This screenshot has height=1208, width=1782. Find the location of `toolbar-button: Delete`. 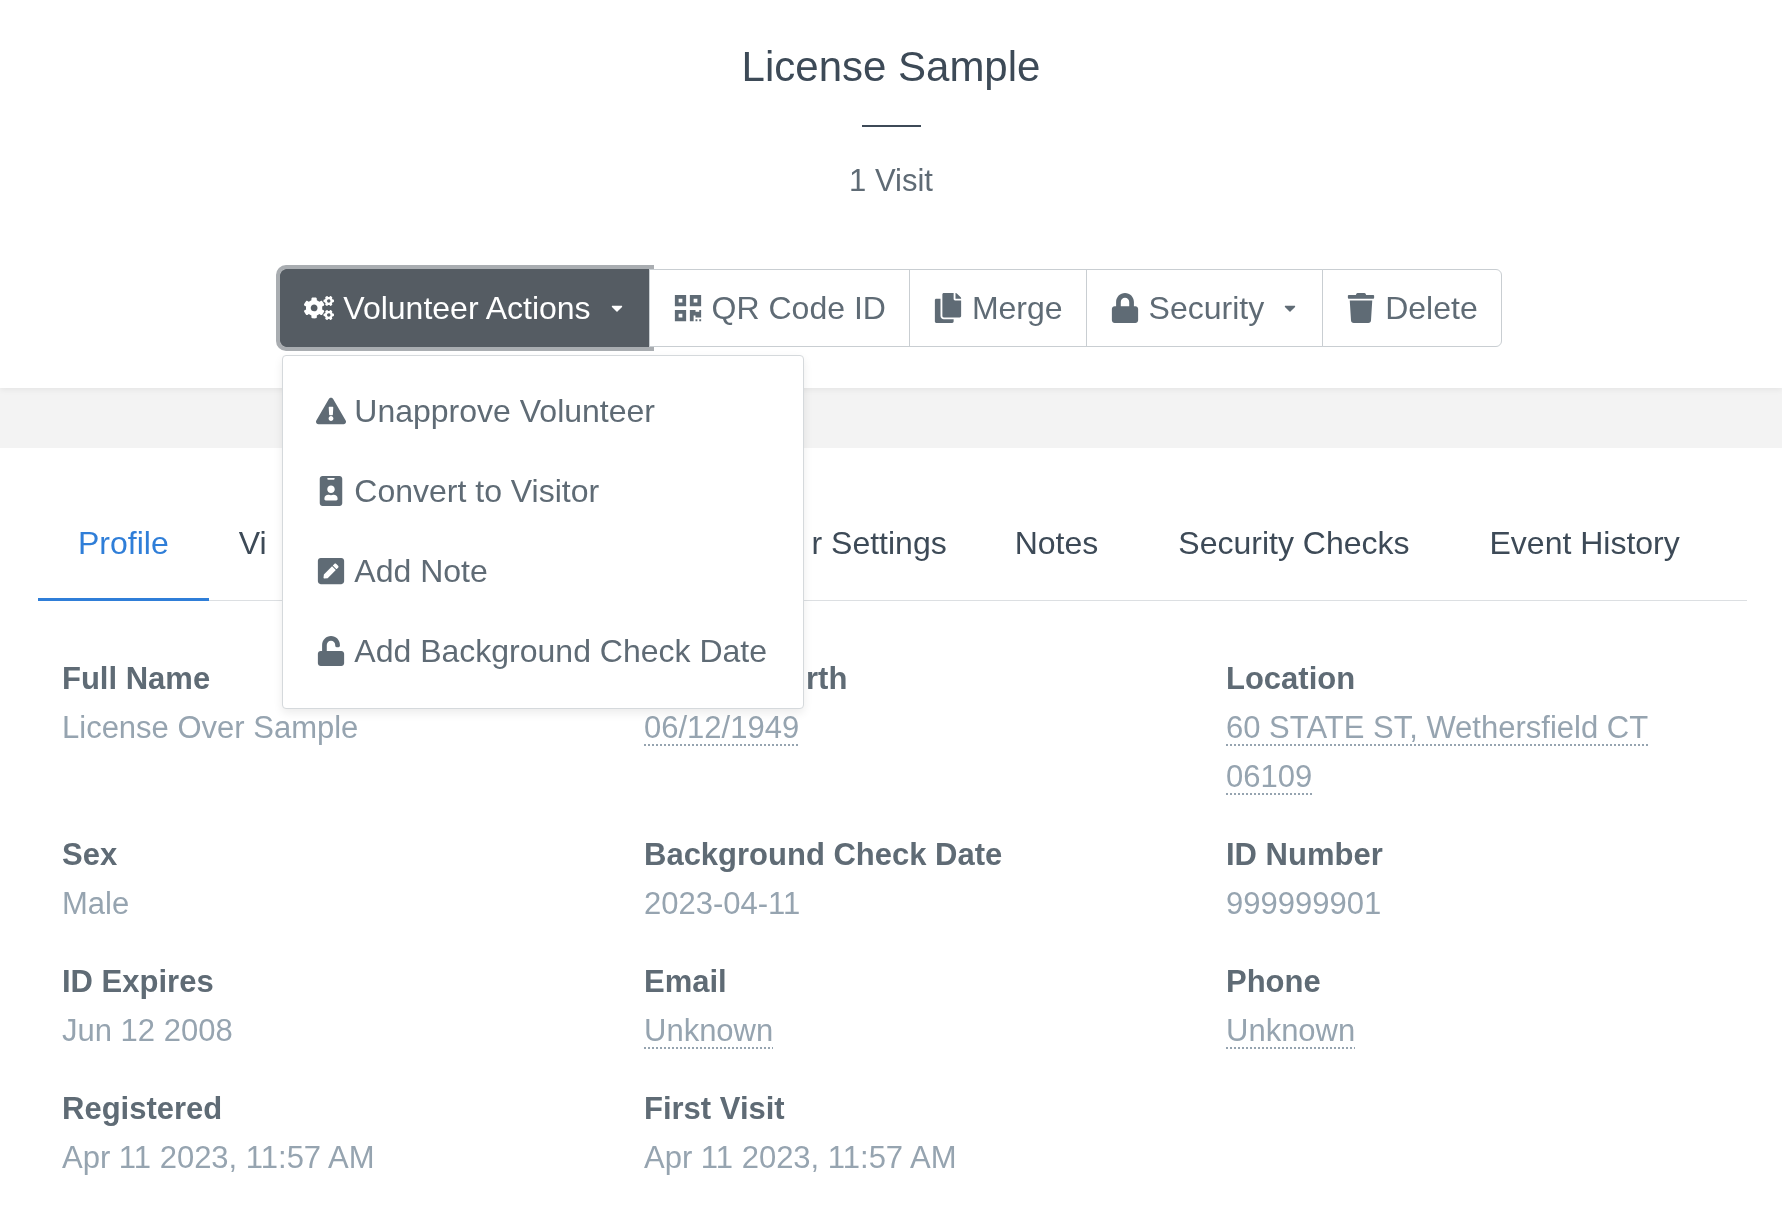

toolbar-button: Delete is located at coordinates (1412, 308).